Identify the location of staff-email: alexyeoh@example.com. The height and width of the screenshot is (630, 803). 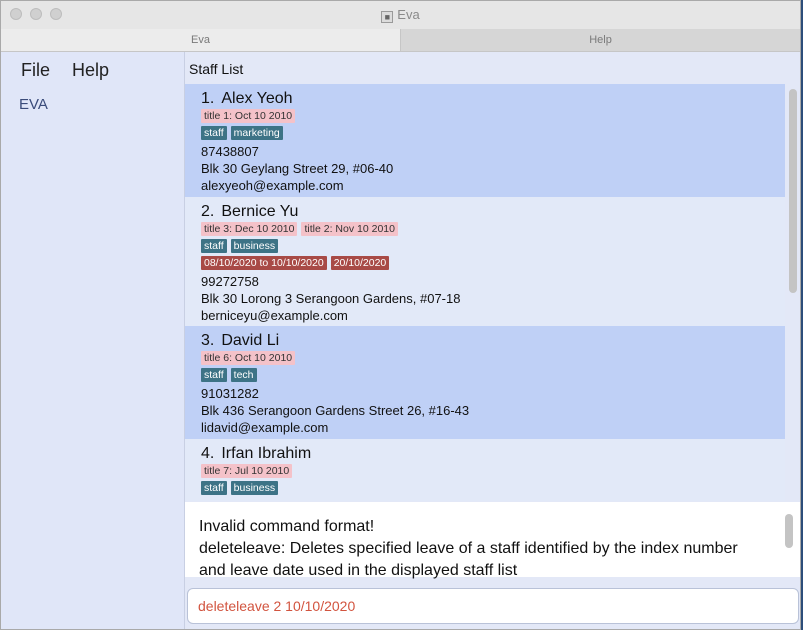
(272, 185).